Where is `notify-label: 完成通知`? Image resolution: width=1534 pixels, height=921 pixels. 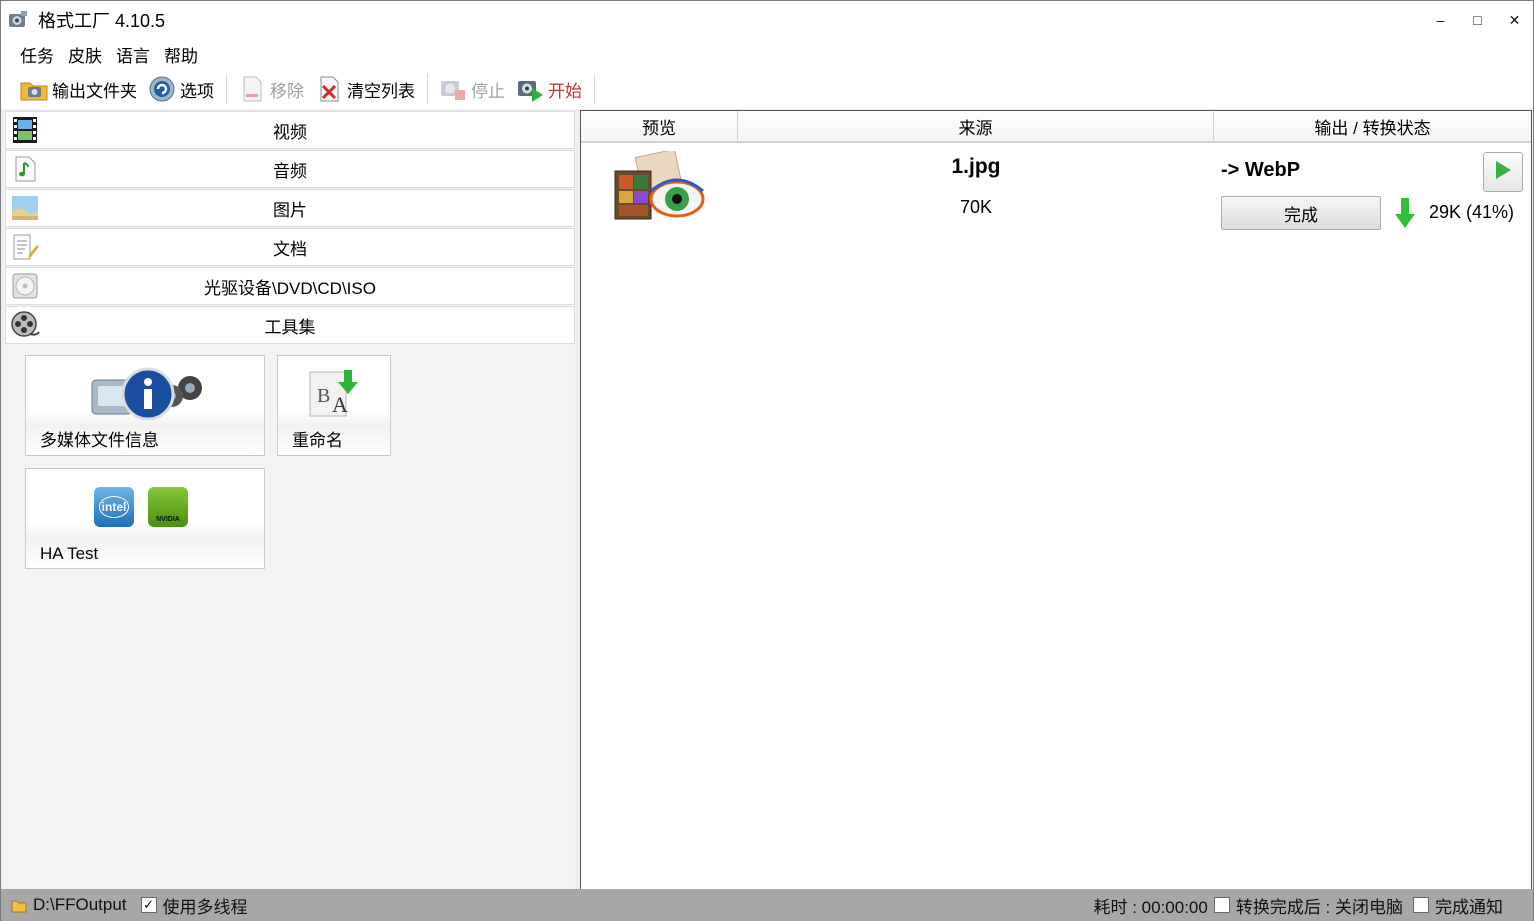 notify-label: 完成通知 is located at coordinates (1469, 907).